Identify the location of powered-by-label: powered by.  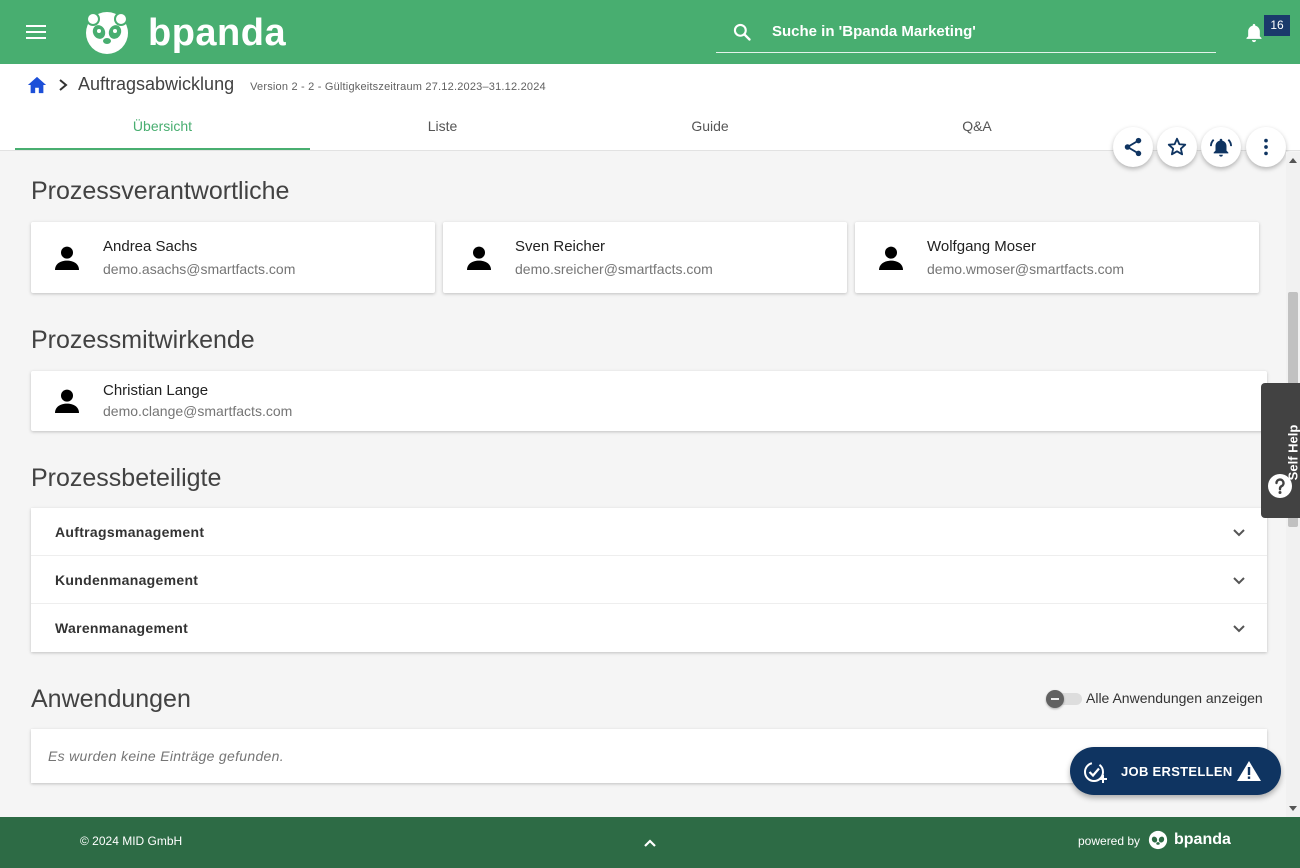
(1109, 841).